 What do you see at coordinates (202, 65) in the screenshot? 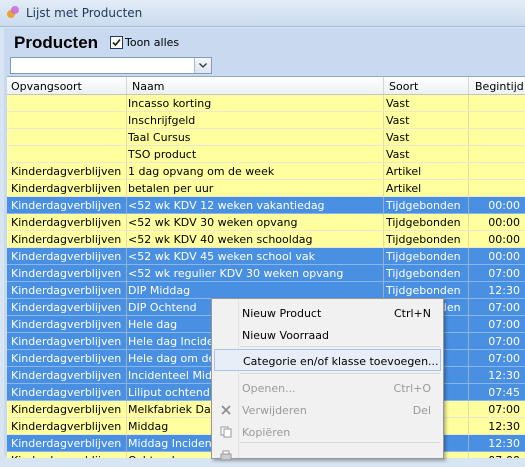
I see `combo-dropdown-button` at bounding box center [202, 65].